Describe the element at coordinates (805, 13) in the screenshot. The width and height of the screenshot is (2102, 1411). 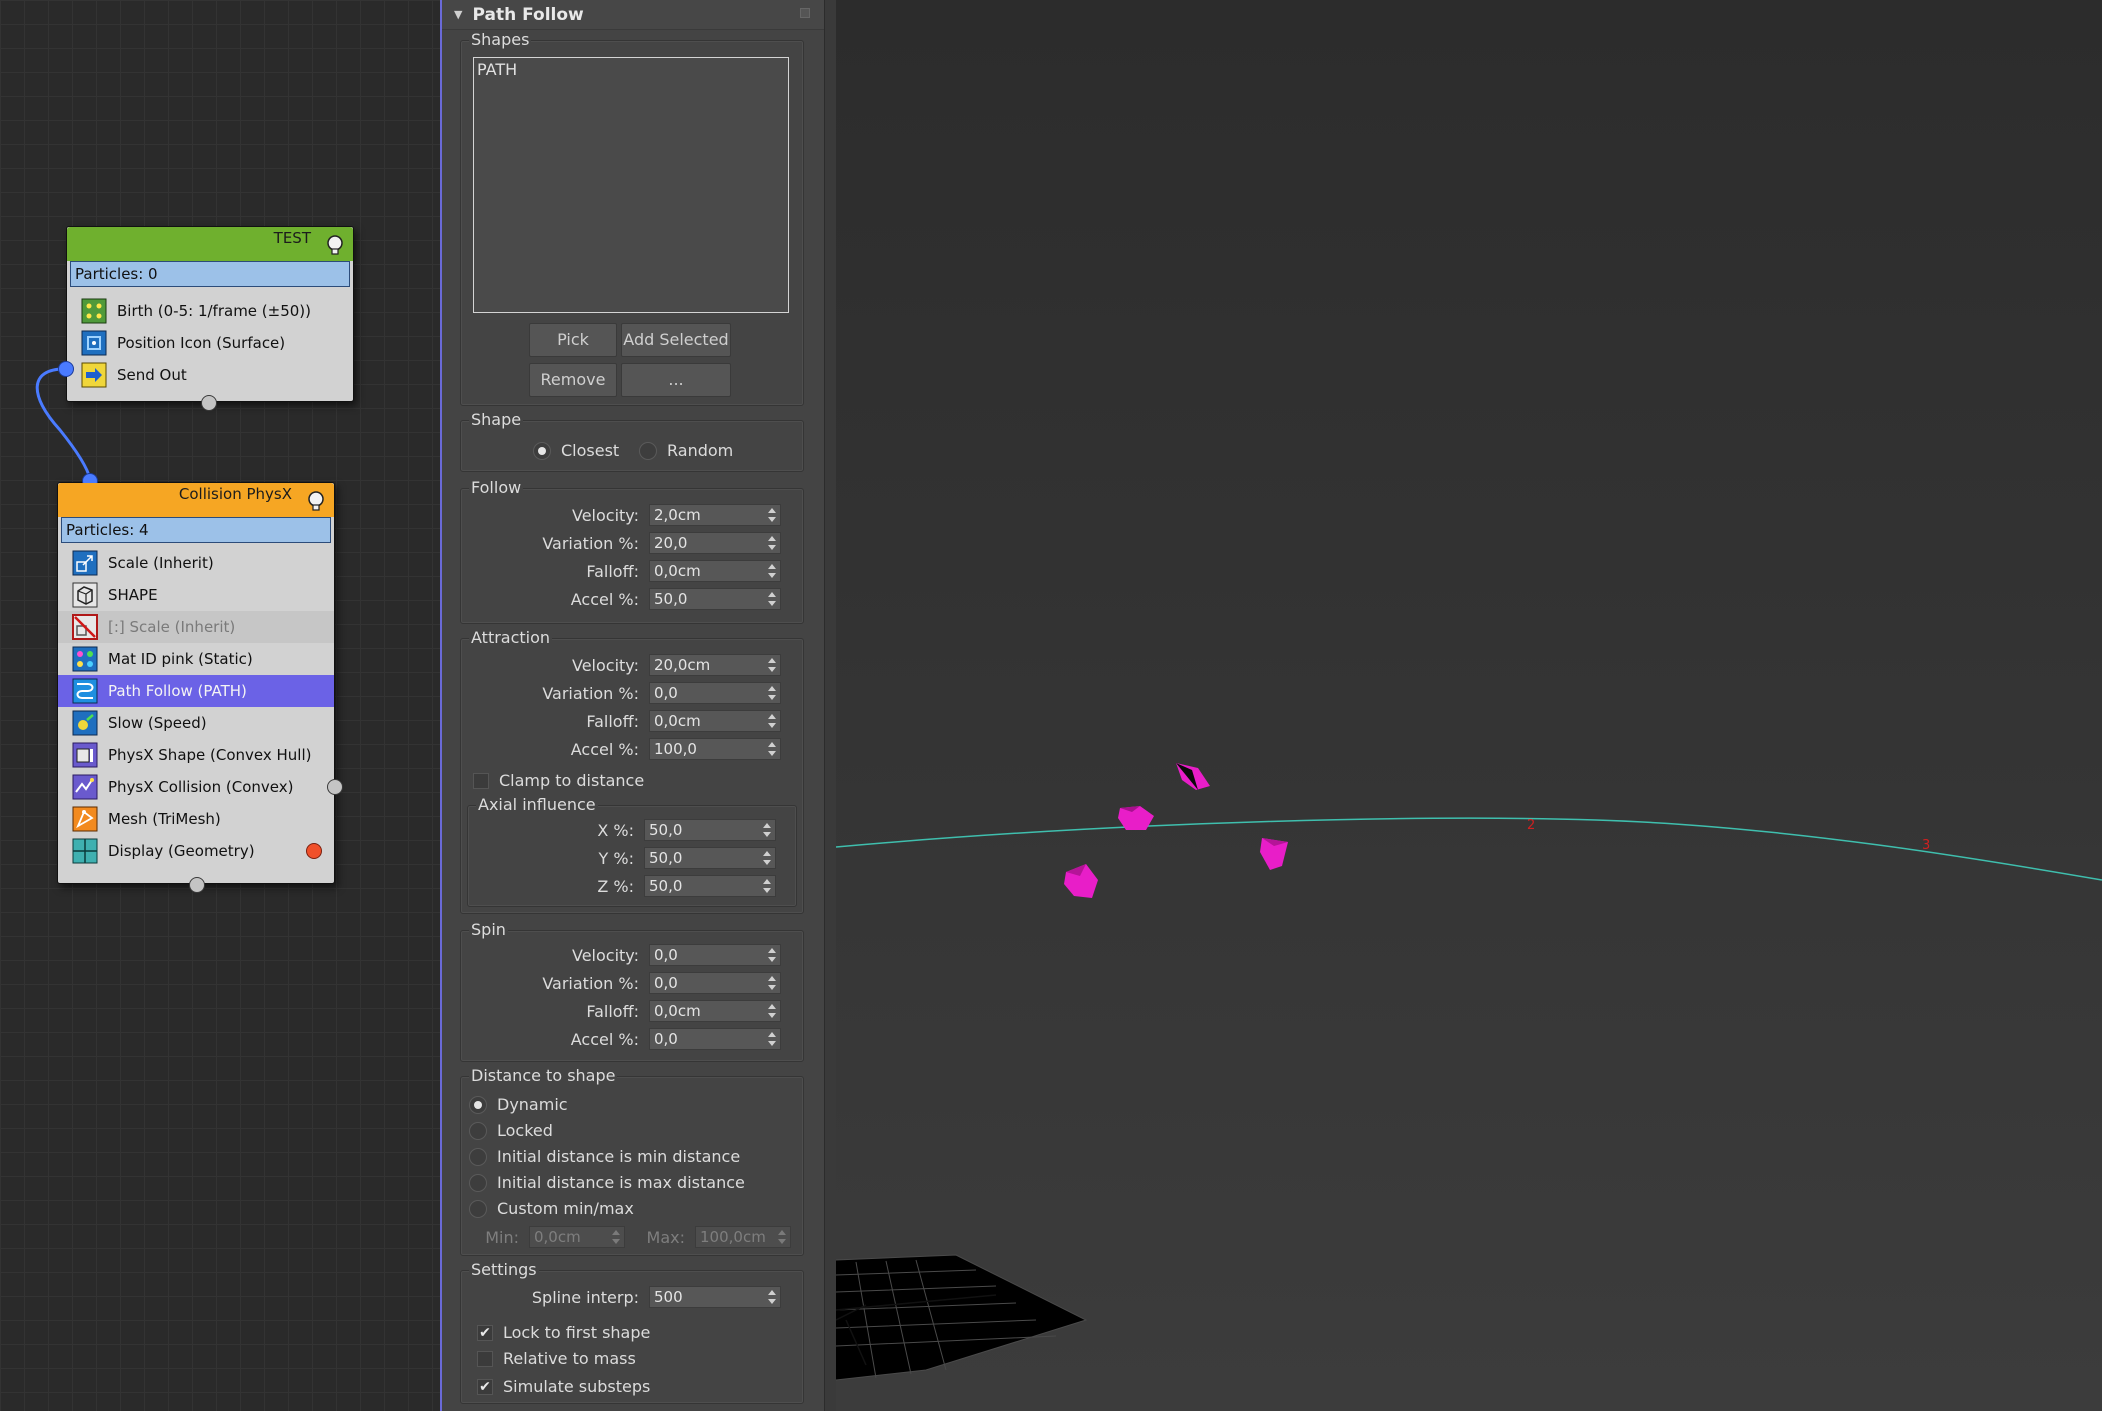
I see `rollout-pin-icon` at that location.